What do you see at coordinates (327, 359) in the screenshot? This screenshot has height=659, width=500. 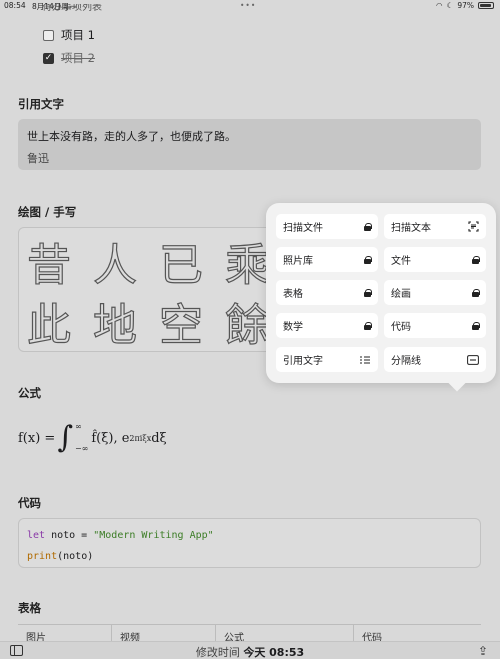 I see `menu-item-quote: 引用文字` at bounding box center [327, 359].